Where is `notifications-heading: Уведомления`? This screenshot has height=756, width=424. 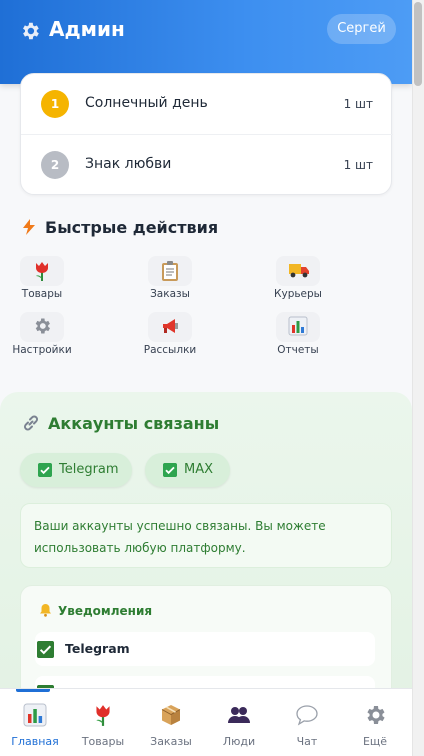
notifications-heading: Уведомления is located at coordinates (95, 610).